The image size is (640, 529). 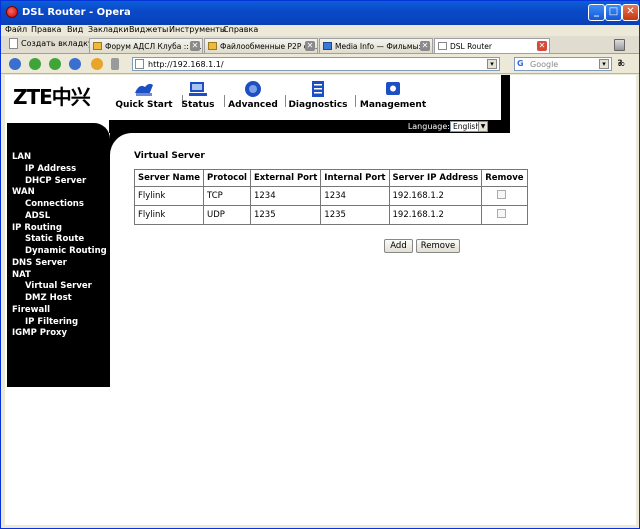 I want to click on sidebar-item-dmz-host: DMZ Host, so click(x=48, y=298).